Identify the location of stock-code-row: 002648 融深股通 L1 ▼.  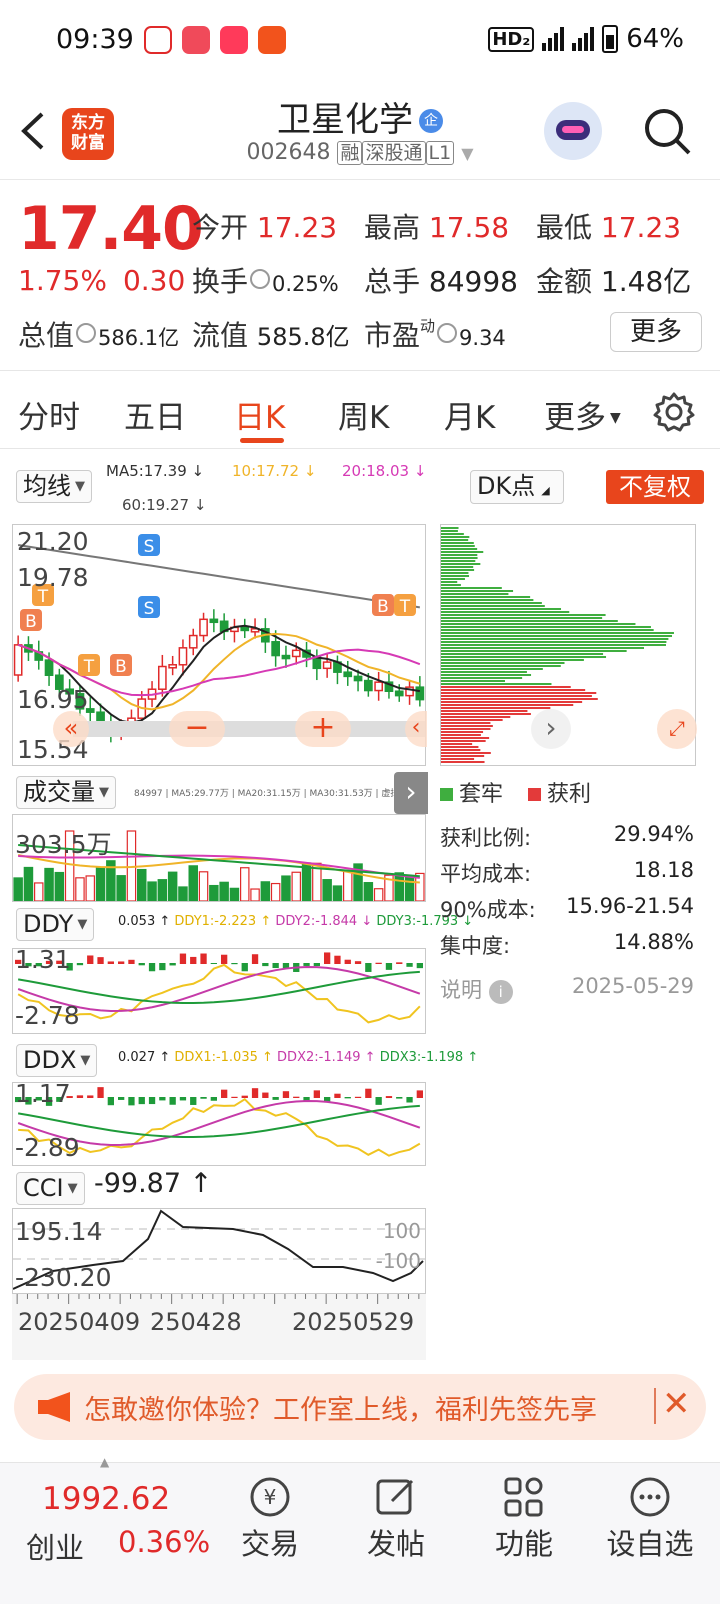
(360, 152).